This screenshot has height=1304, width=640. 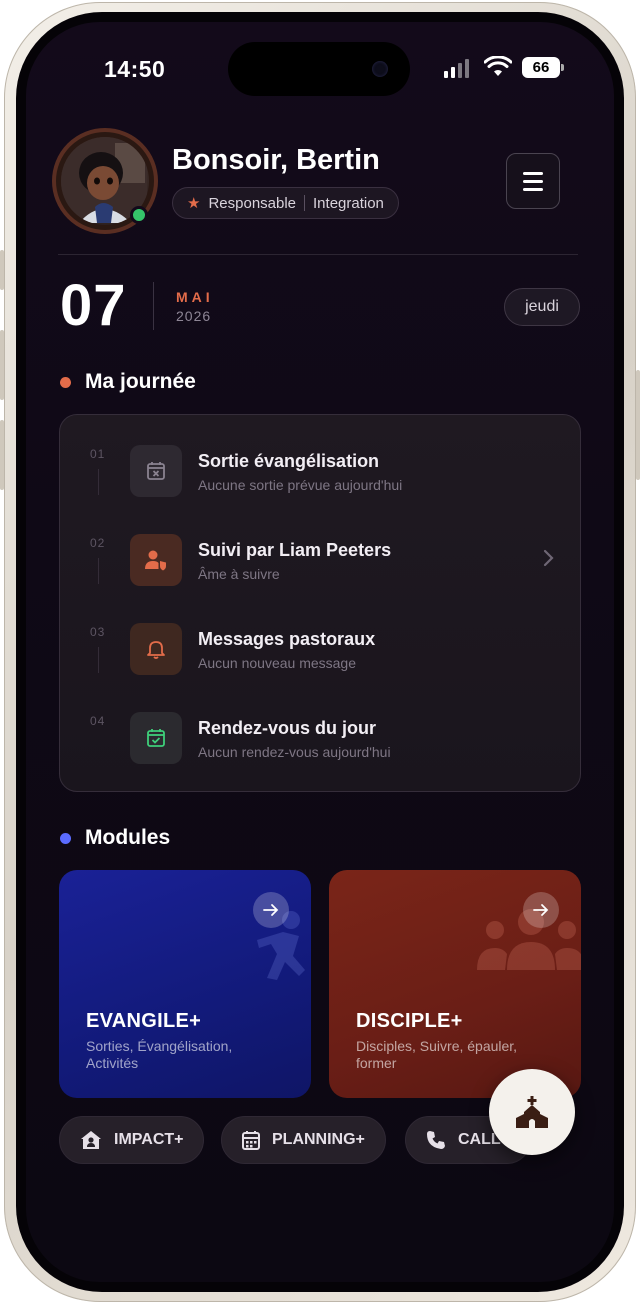 What do you see at coordinates (456, 68) in the screenshot?
I see `signal-icon` at bounding box center [456, 68].